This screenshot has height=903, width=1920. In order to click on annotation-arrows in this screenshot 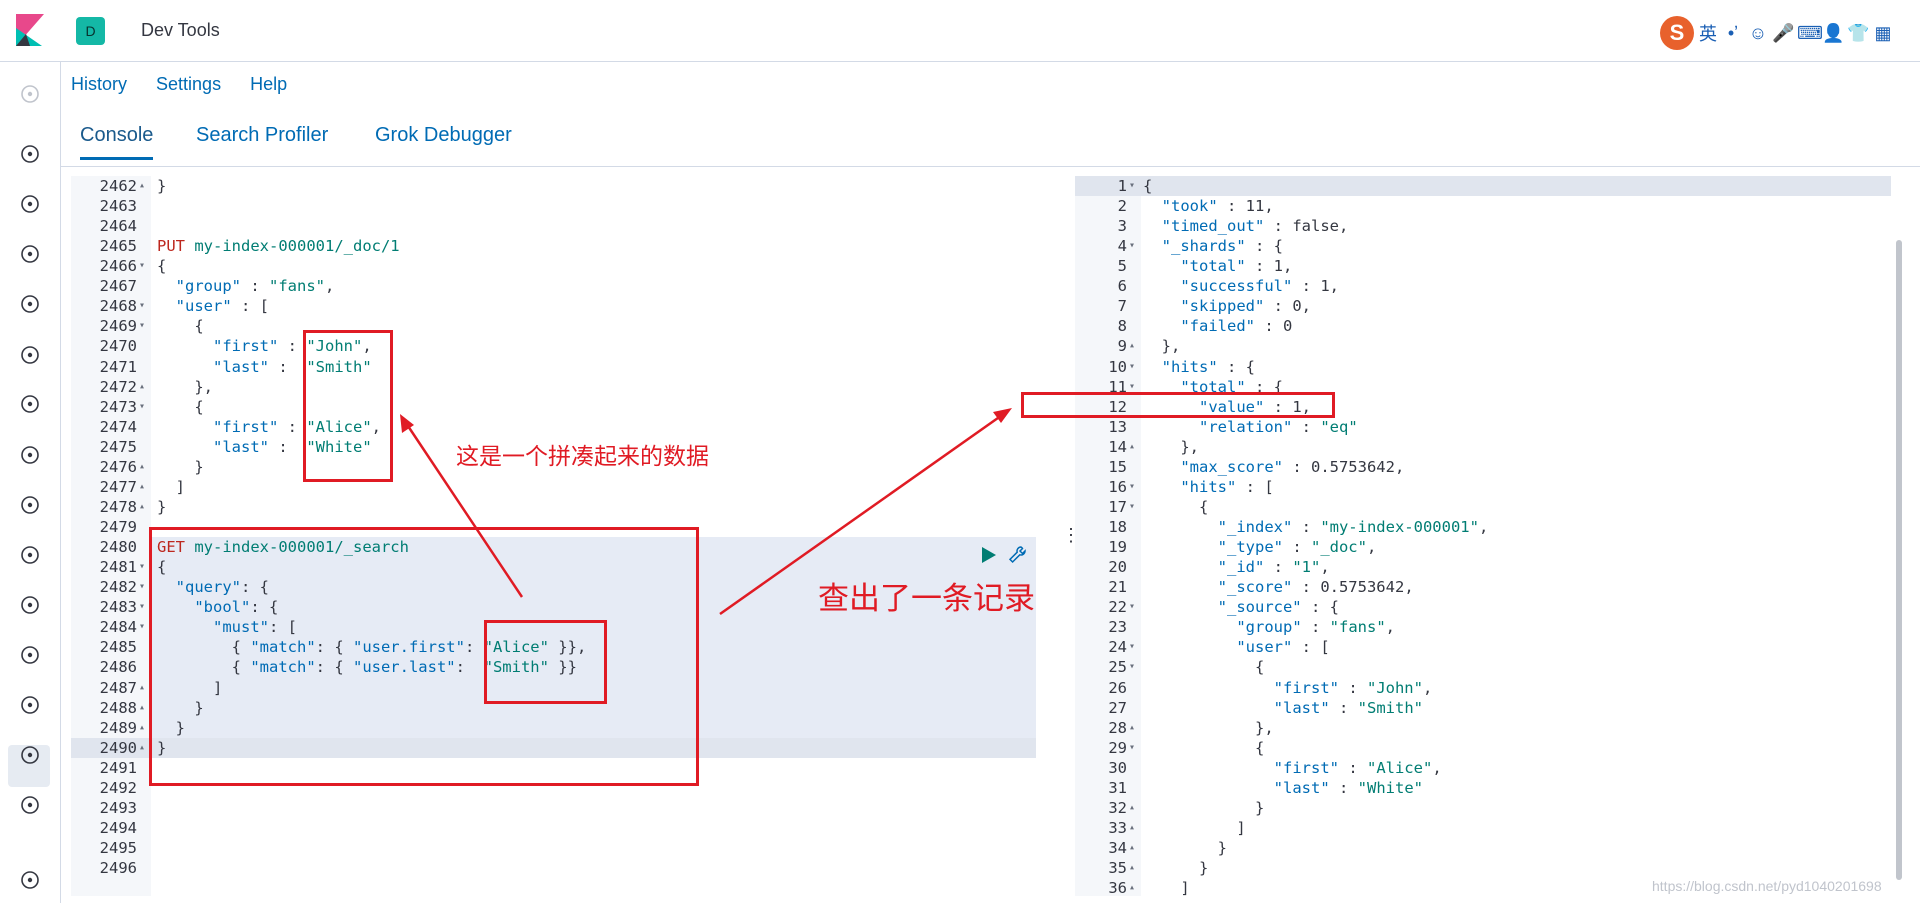, I will do `click(706, 512)`.